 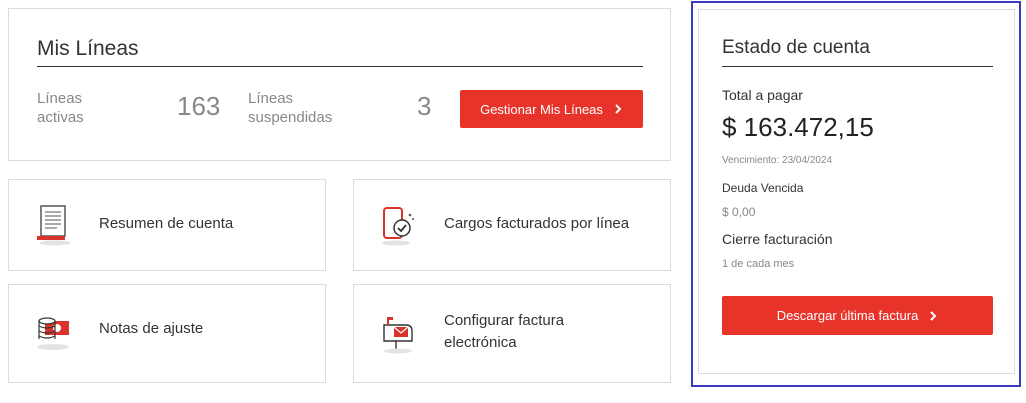 I want to click on lineas-suspendidas-label: Líneas suspendidas, so click(x=290, y=108).